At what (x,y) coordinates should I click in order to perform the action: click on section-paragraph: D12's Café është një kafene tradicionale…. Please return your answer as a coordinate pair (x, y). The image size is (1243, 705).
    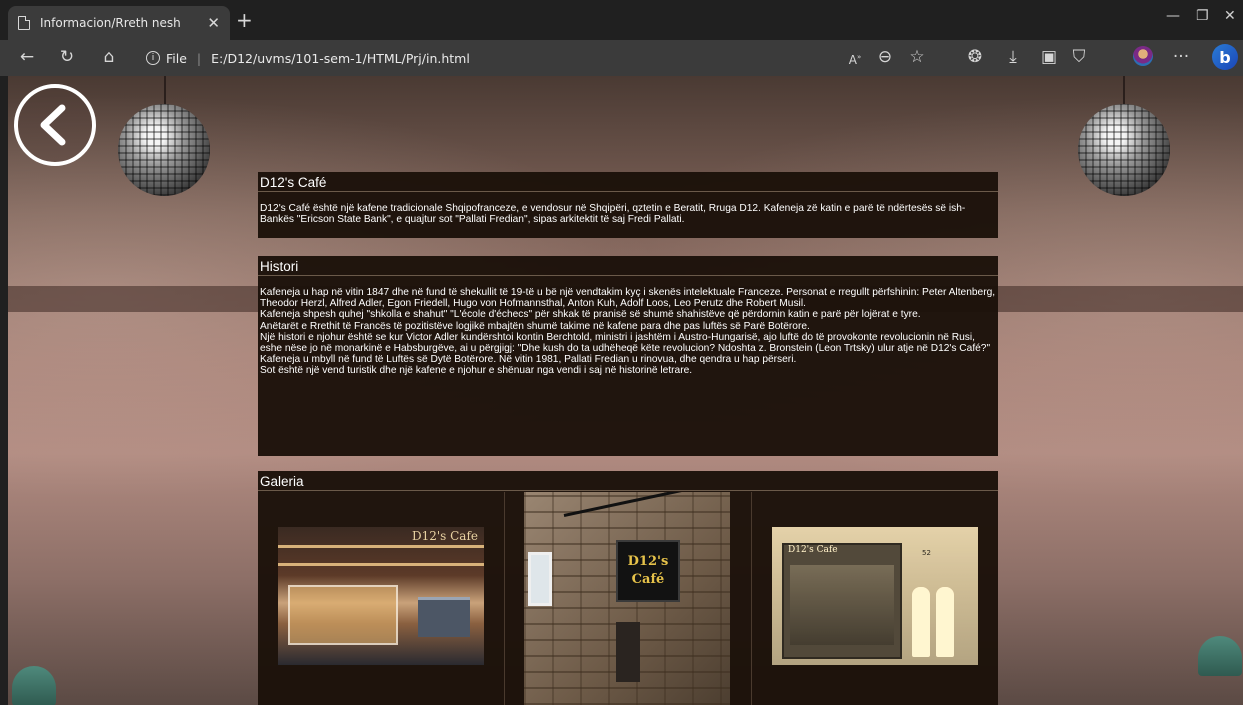
    Looking at the image, I should click on (613, 214).